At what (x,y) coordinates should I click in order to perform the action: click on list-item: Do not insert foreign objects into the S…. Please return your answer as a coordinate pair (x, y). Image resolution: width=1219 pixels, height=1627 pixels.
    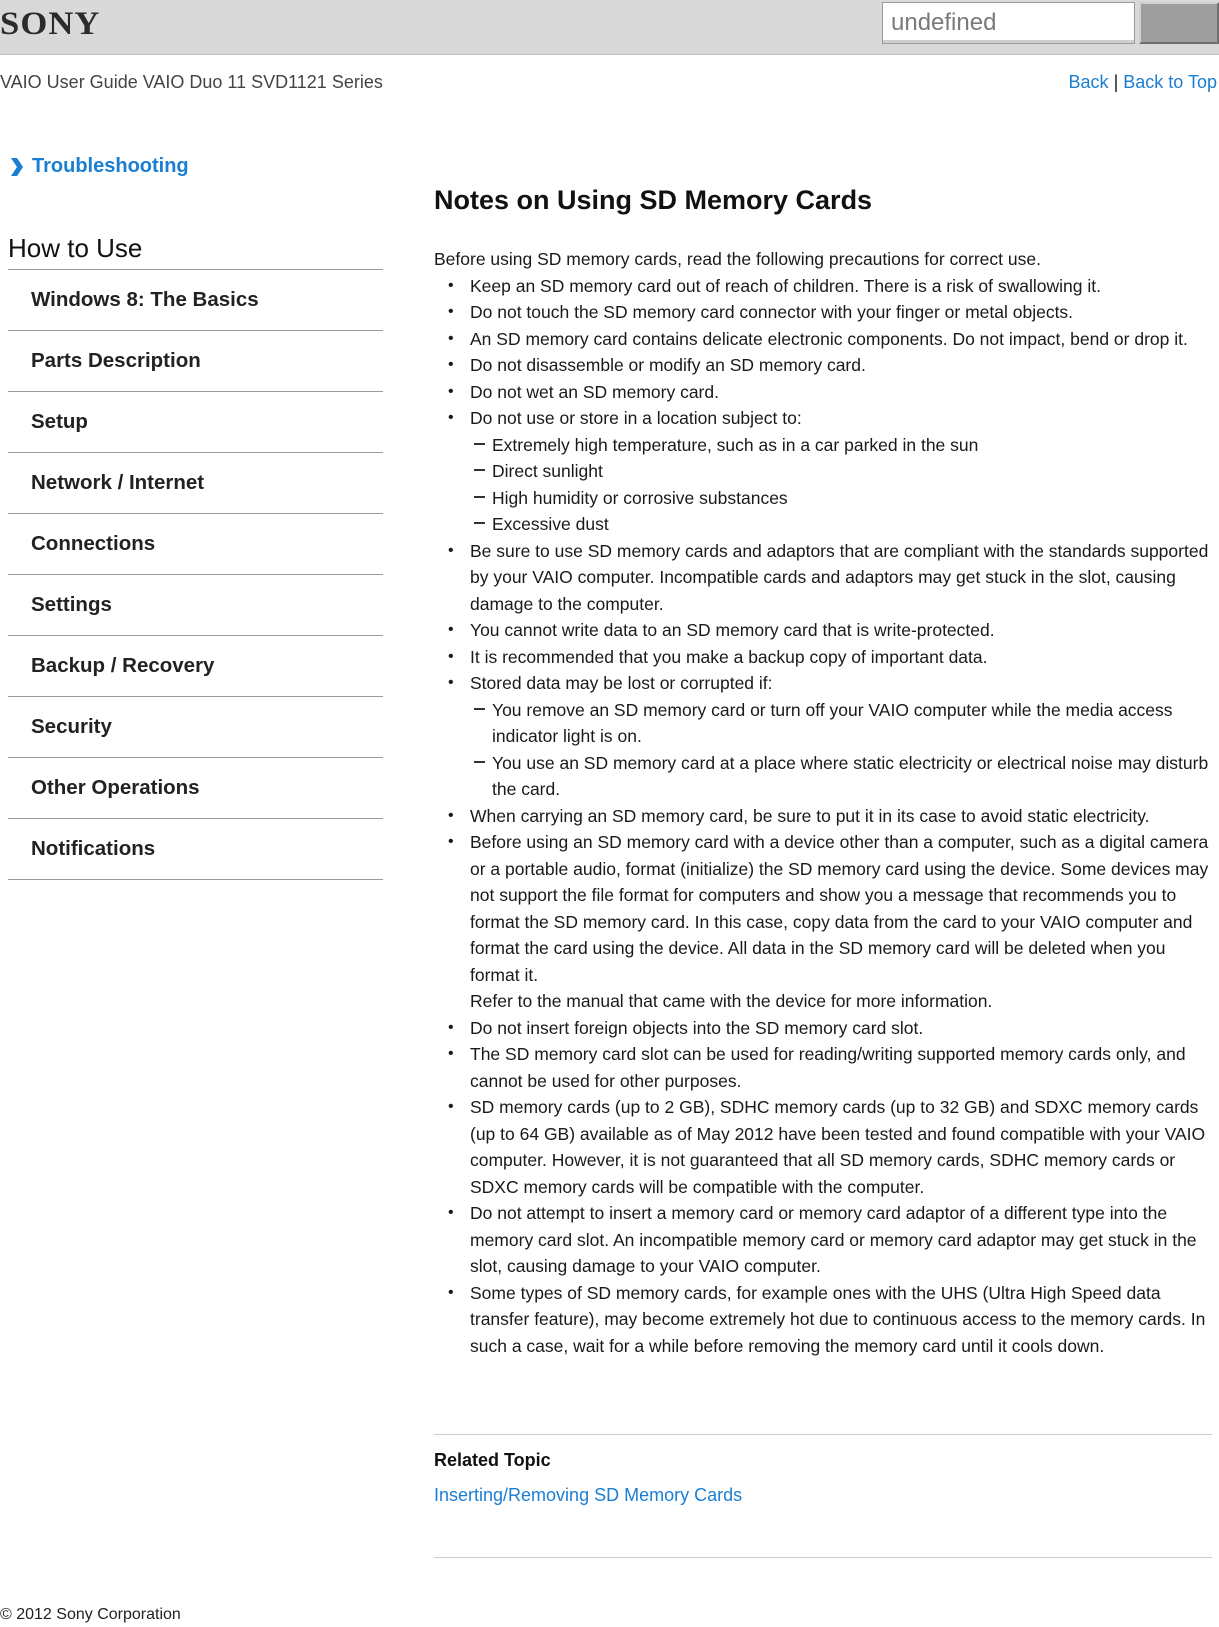
    Looking at the image, I should click on (823, 1028).